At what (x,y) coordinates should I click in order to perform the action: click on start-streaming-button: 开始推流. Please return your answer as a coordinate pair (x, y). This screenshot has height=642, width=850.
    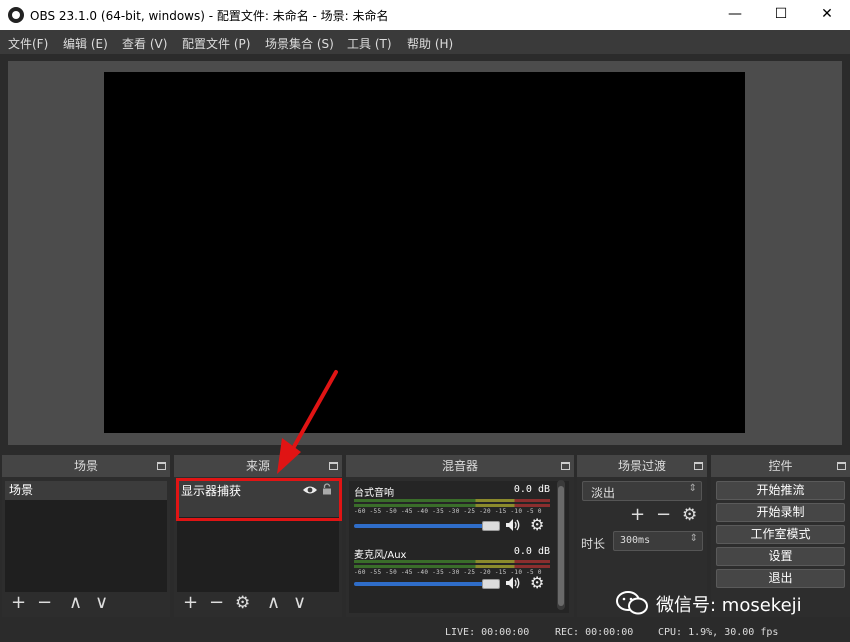
    Looking at the image, I should click on (780, 490).